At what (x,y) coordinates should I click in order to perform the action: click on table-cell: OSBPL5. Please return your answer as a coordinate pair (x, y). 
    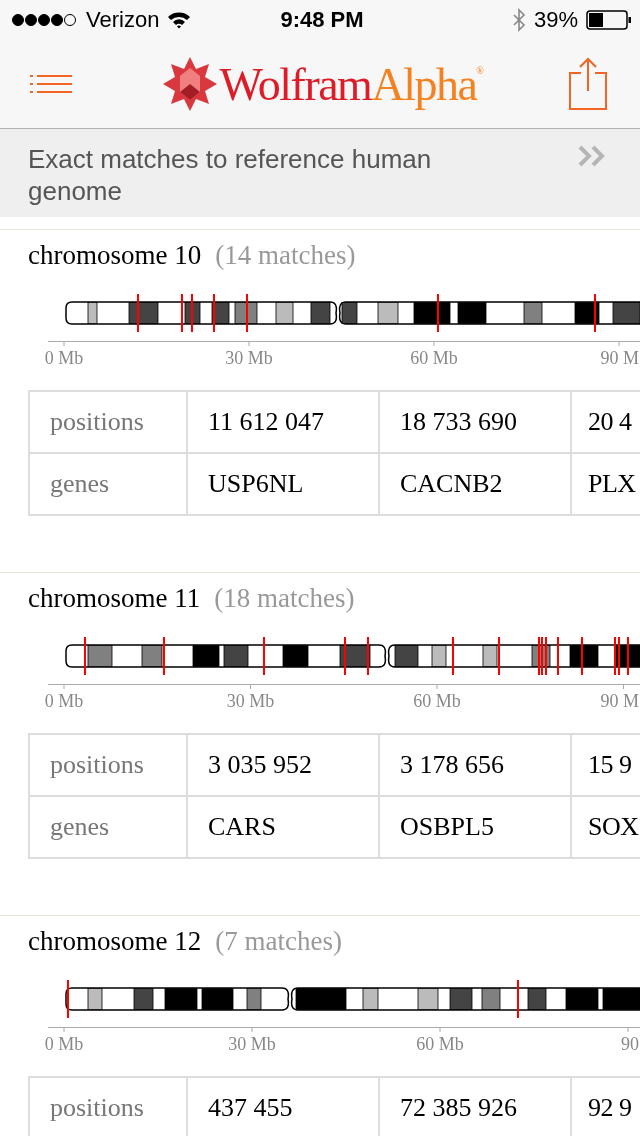
    Looking at the image, I should click on (476, 828).